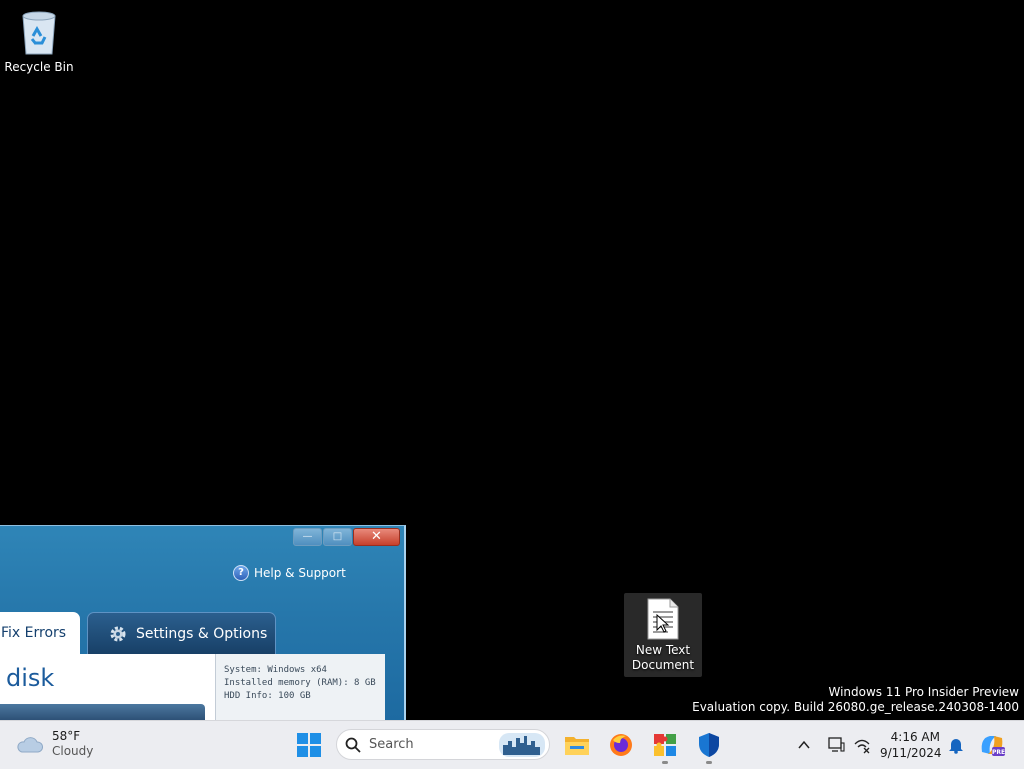  What do you see at coordinates (118, 634) in the screenshot?
I see `gear-icon` at bounding box center [118, 634].